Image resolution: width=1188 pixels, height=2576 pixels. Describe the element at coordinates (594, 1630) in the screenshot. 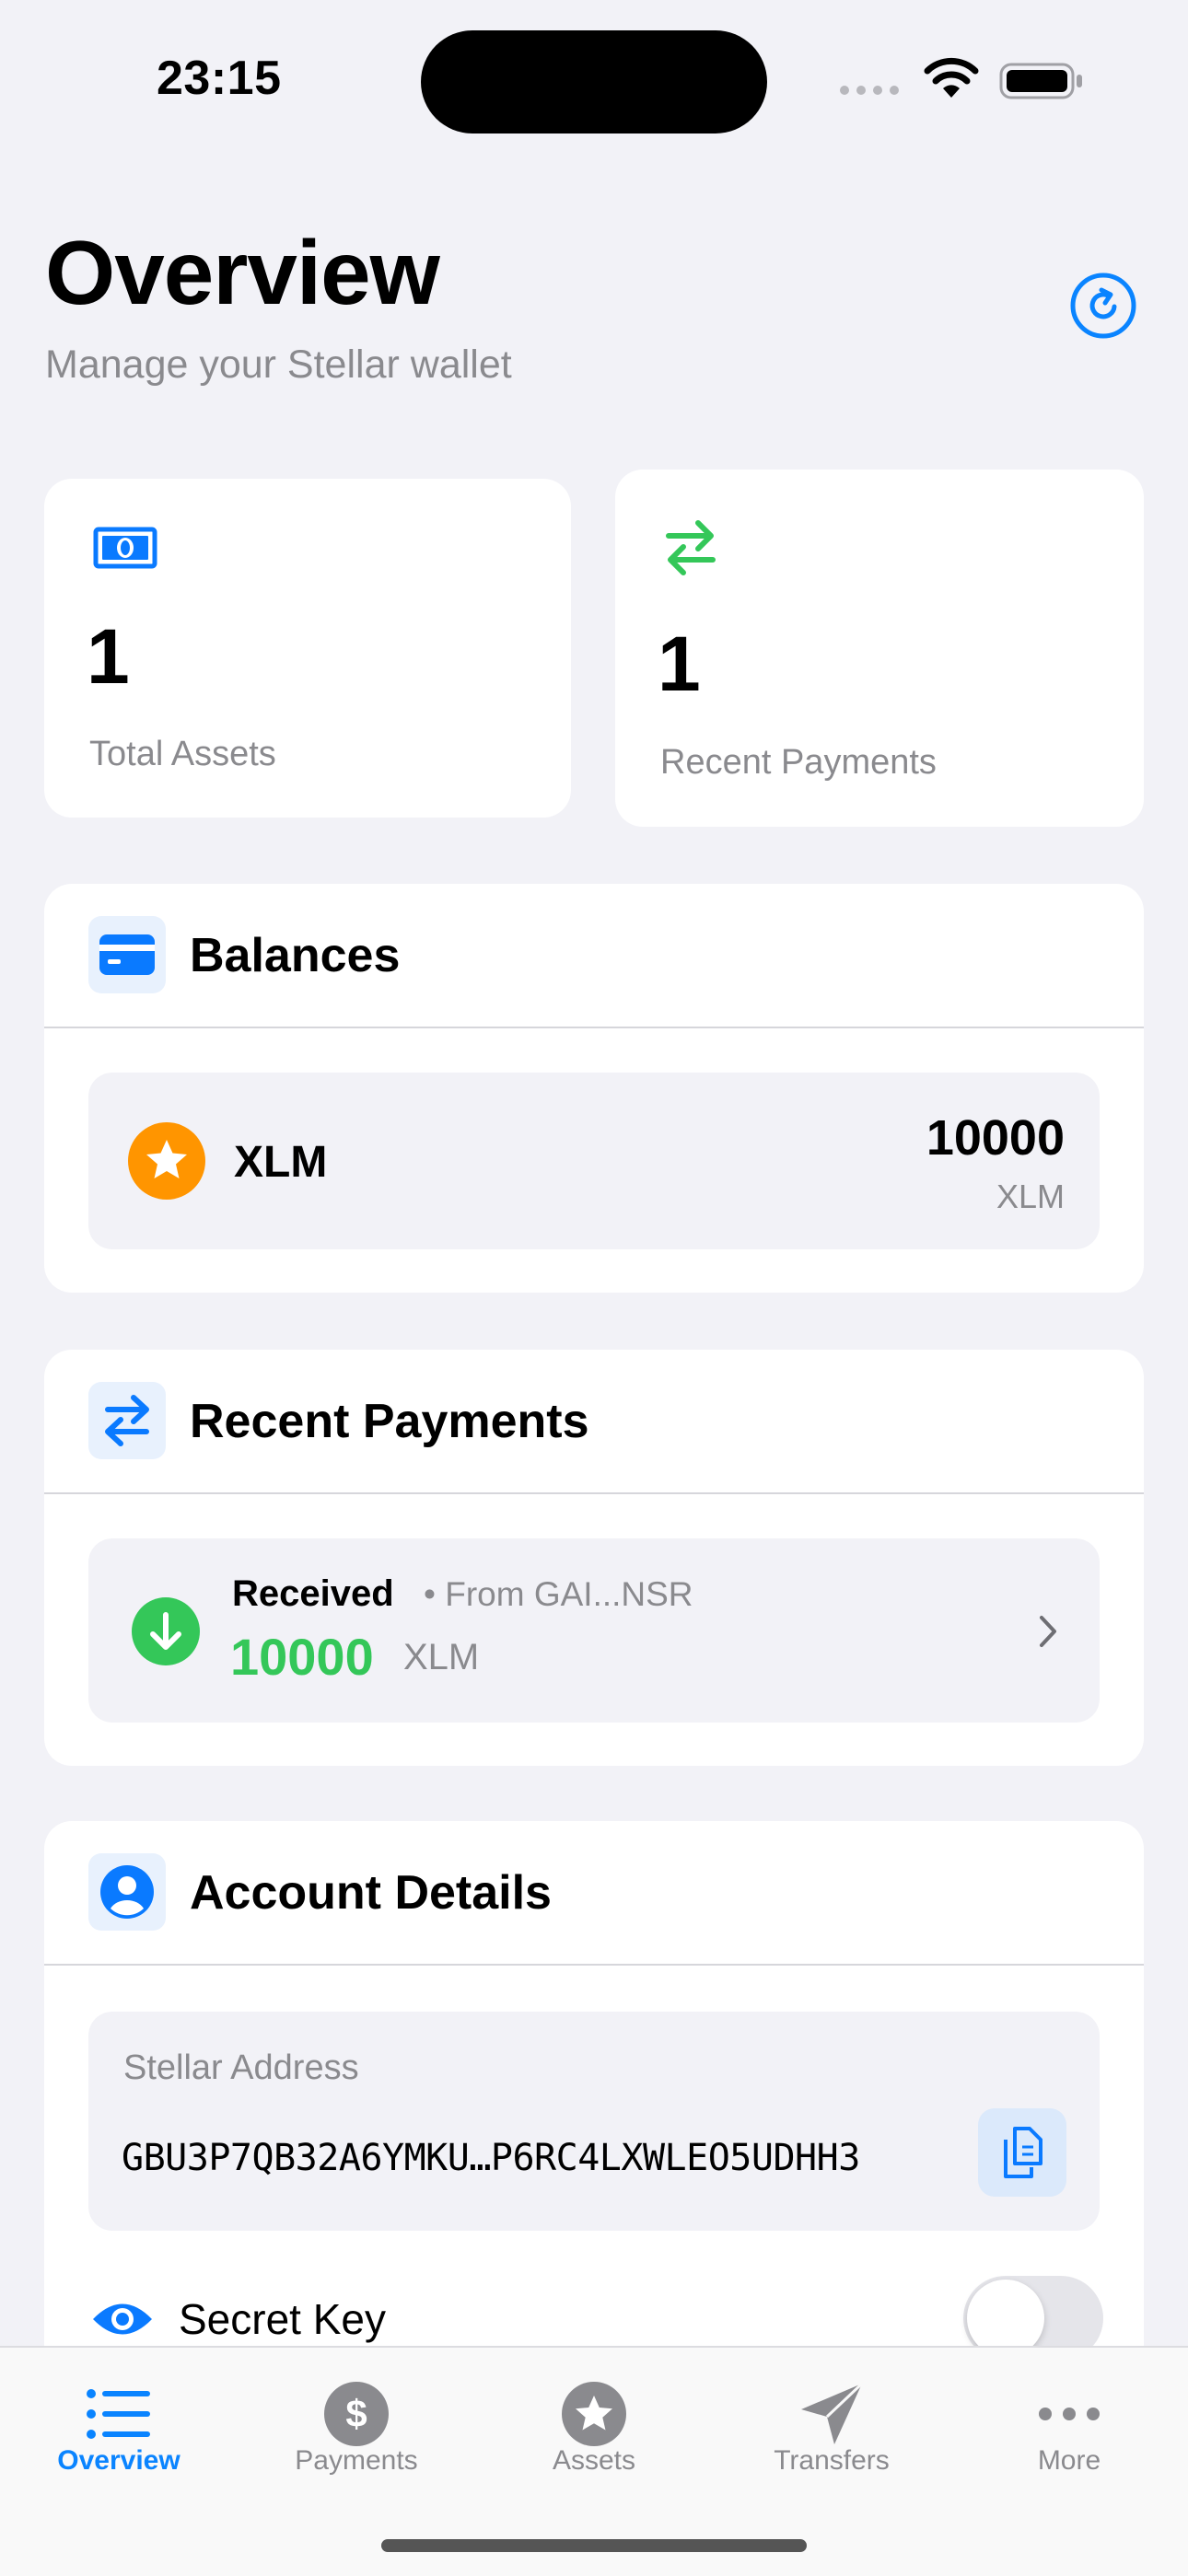

I see `payment-row: Received • From GAI...NSR 10000 XLM` at that location.